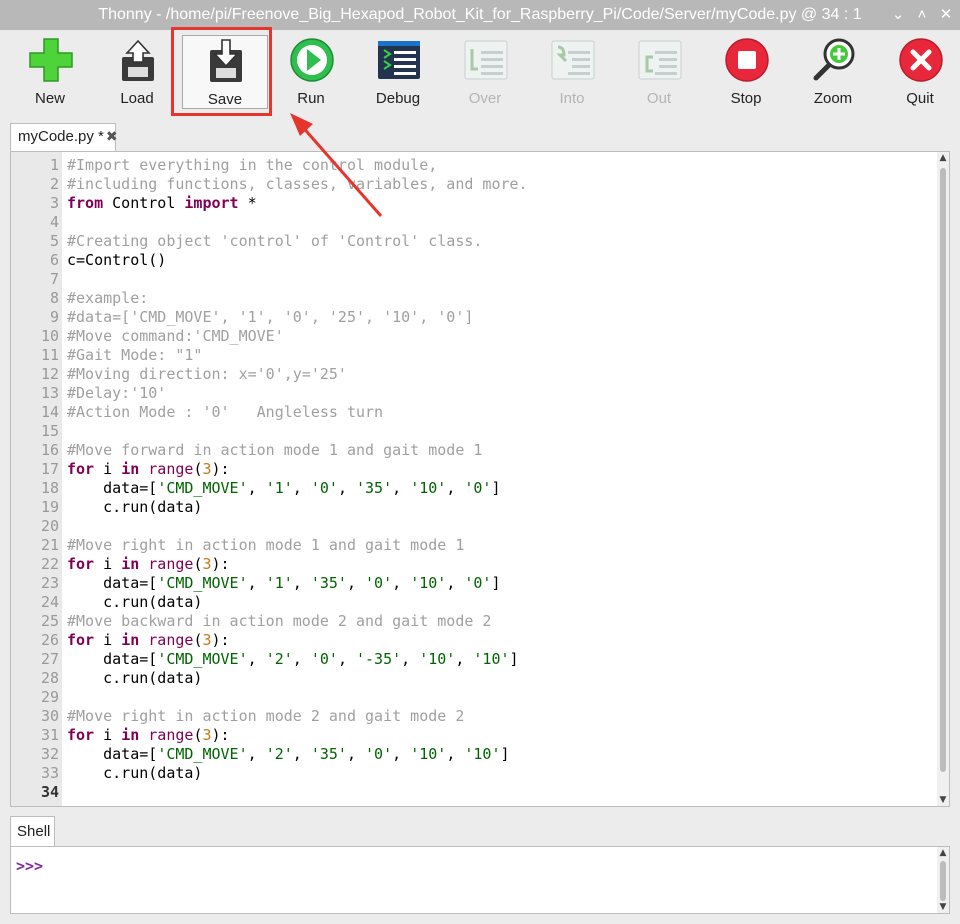 The width and height of the screenshot is (960, 924). What do you see at coordinates (943, 800) in the screenshot?
I see `scroll-down-icon: ▼` at bounding box center [943, 800].